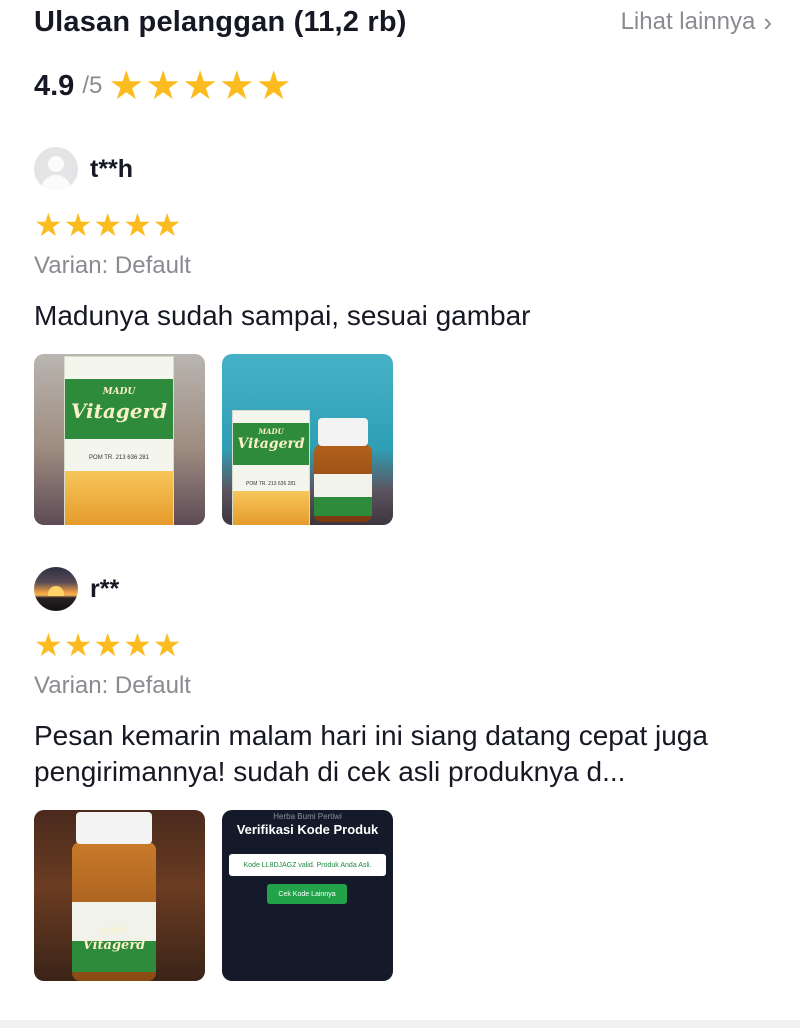 Image resolution: width=800 pixels, height=1028 pixels. I want to click on review-photo: Vitagerd MADU, so click(119, 895).